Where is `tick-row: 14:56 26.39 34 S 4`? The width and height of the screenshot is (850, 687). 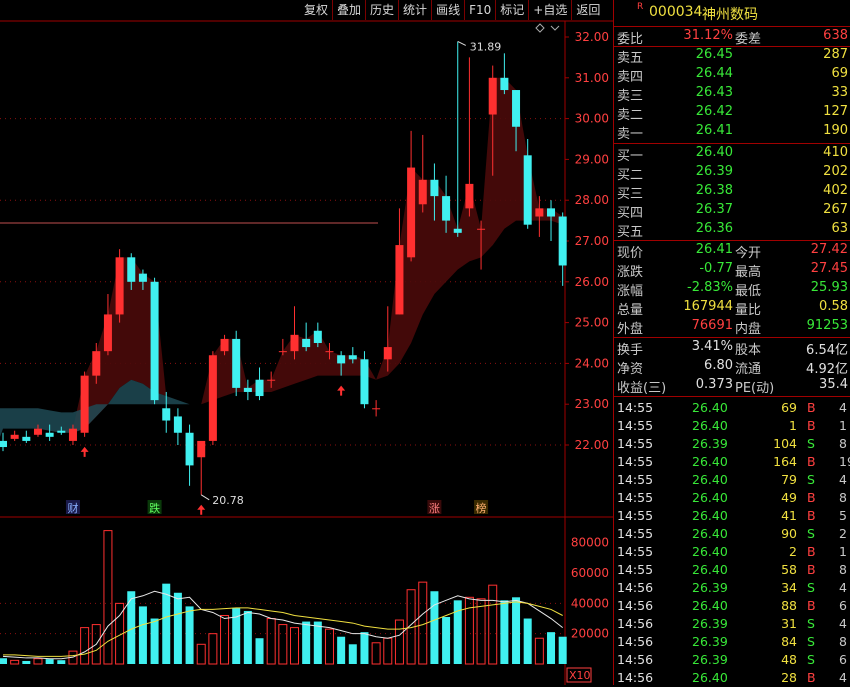 tick-row: 14:56 26.39 34 S 4 is located at coordinates (732, 588).